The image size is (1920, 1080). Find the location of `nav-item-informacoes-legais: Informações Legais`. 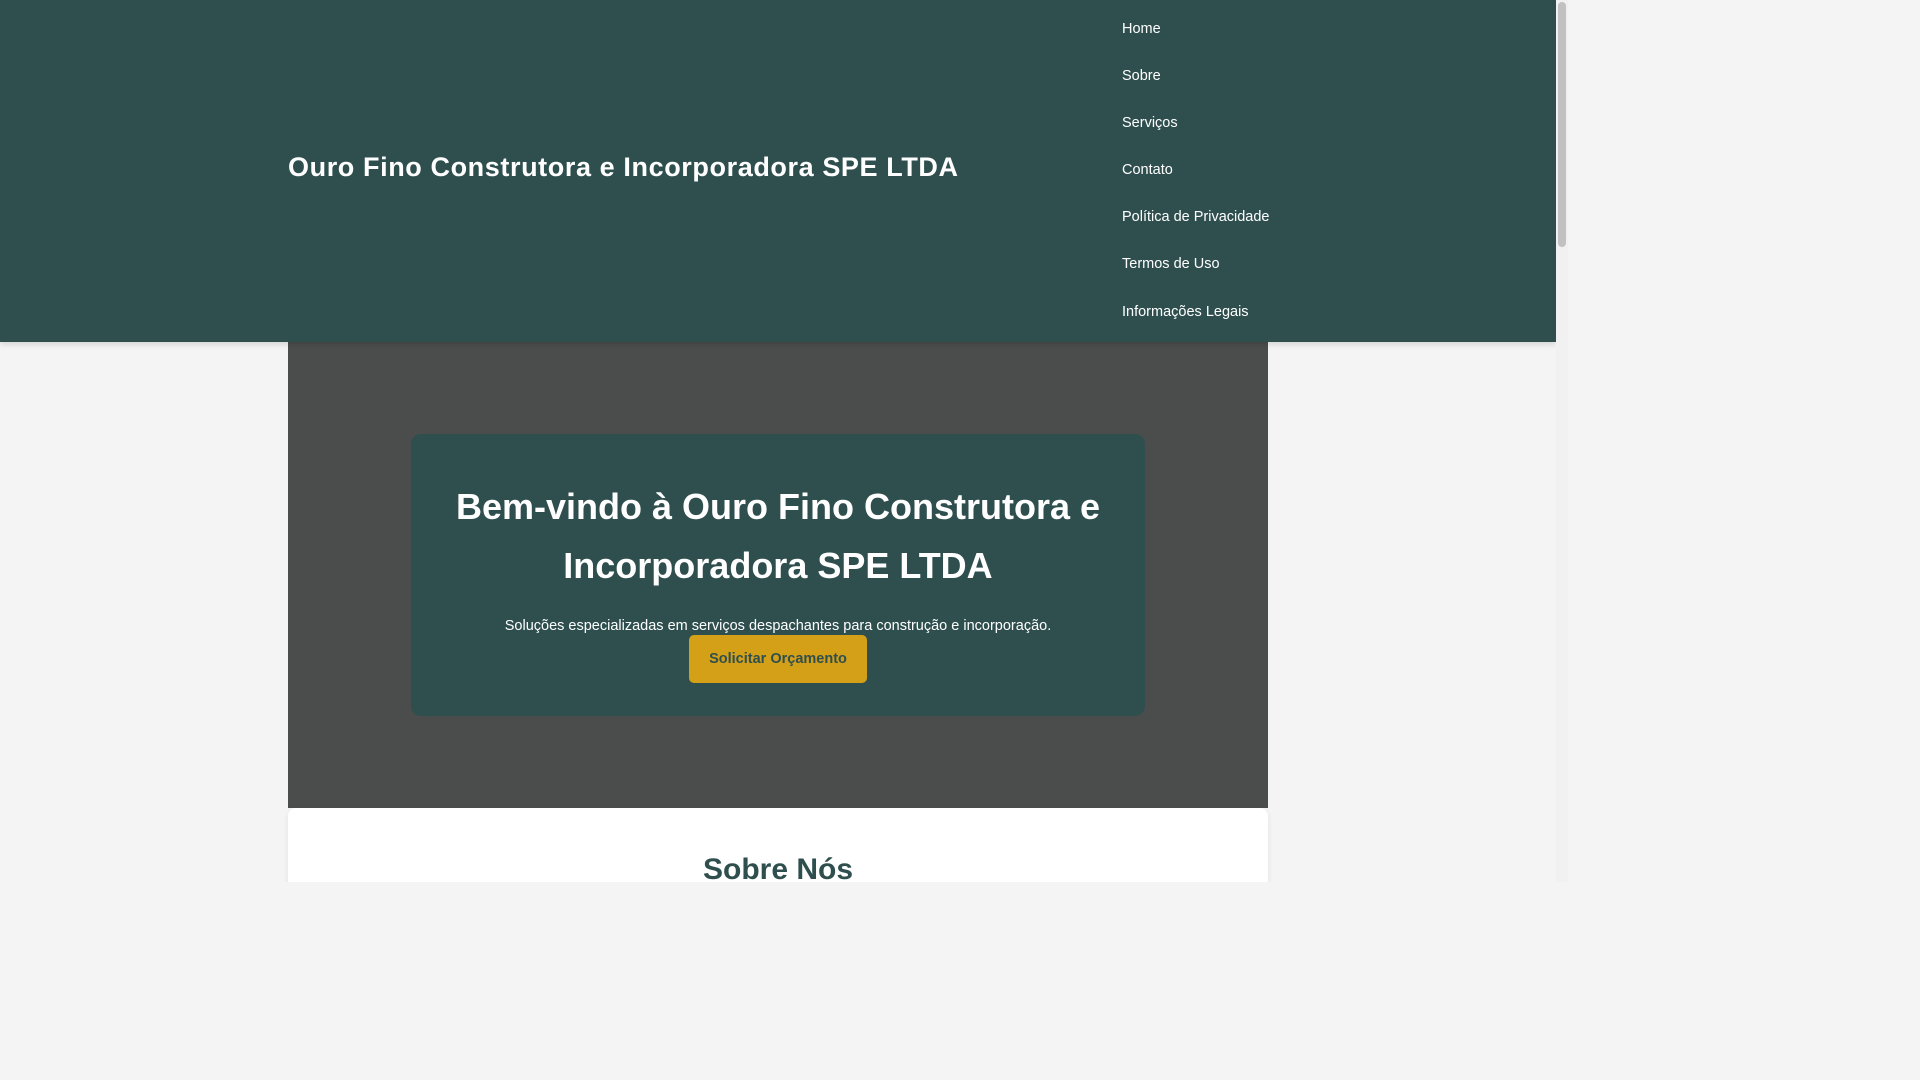

nav-item-informacoes-legais: Informações Legais is located at coordinates (1190, 312).